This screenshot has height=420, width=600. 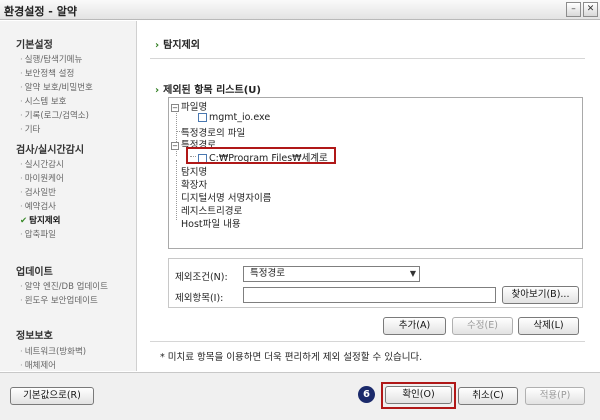 I want to click on sidebar-item-security-policy: · 보안정책 설정, so click(x=47, y=73).